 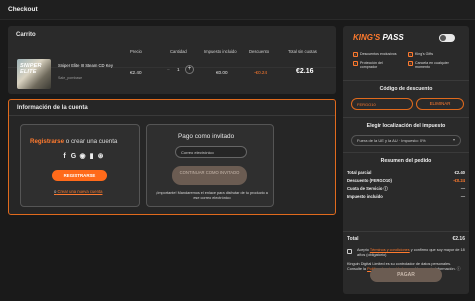 What do you see at coordinates (91, 156) in the screenshot?
I see `twitch-icon: ▮` at bounding box center [91, 156].